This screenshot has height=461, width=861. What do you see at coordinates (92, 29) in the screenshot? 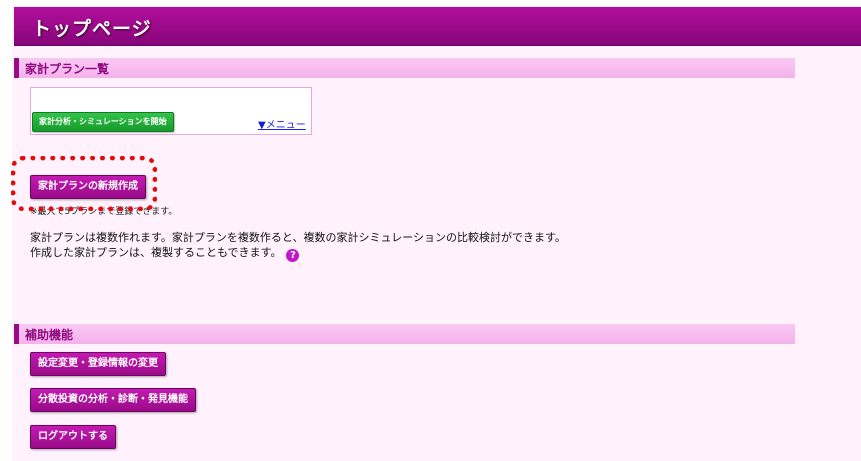
I see `page-title: トップページ` at bounding box center [92, 29].